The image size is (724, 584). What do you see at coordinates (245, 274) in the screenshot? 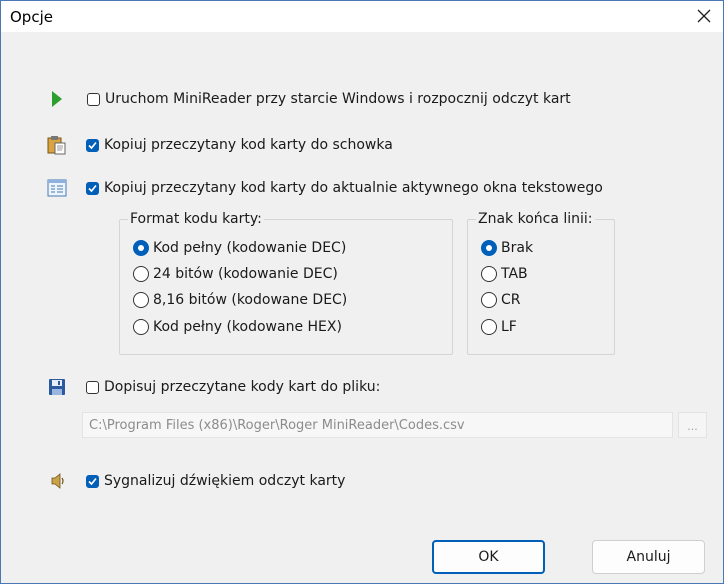
I see `format-label-24bit: 24 bitów (kodowanie DEC)` at bounding box center [245, 274].